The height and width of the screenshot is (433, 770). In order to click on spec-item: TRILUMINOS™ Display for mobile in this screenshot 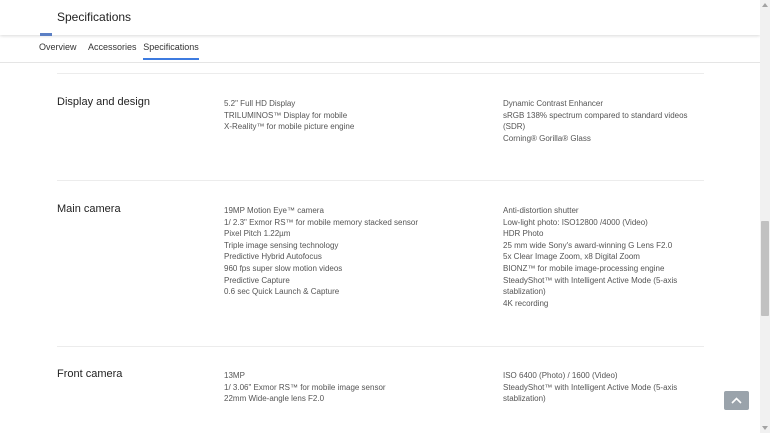, I will do `click(286, 115)`.